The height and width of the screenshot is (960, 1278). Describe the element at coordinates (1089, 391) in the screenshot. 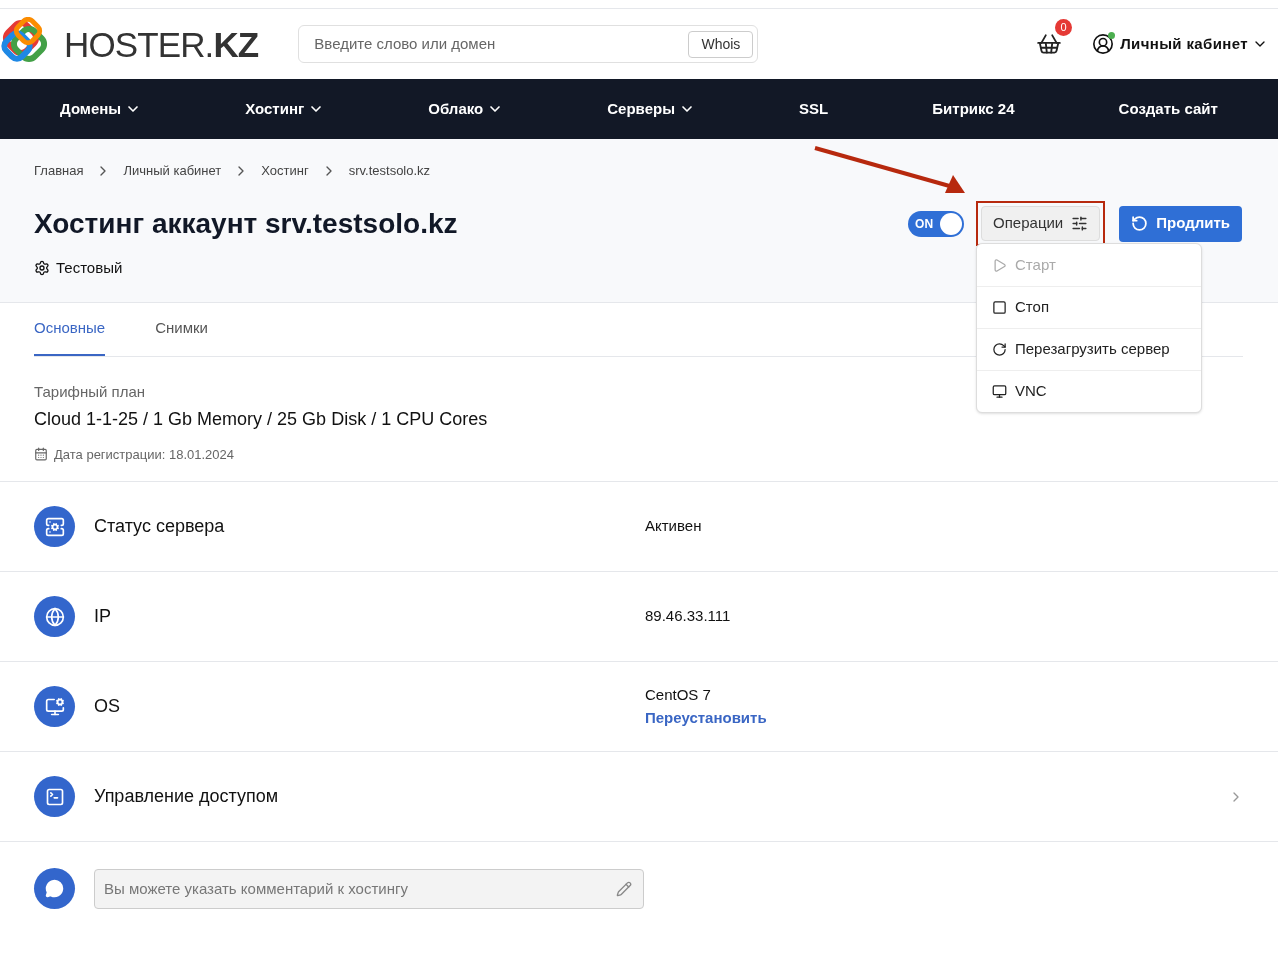

I see `operations-menu-item: VNC` at that location.